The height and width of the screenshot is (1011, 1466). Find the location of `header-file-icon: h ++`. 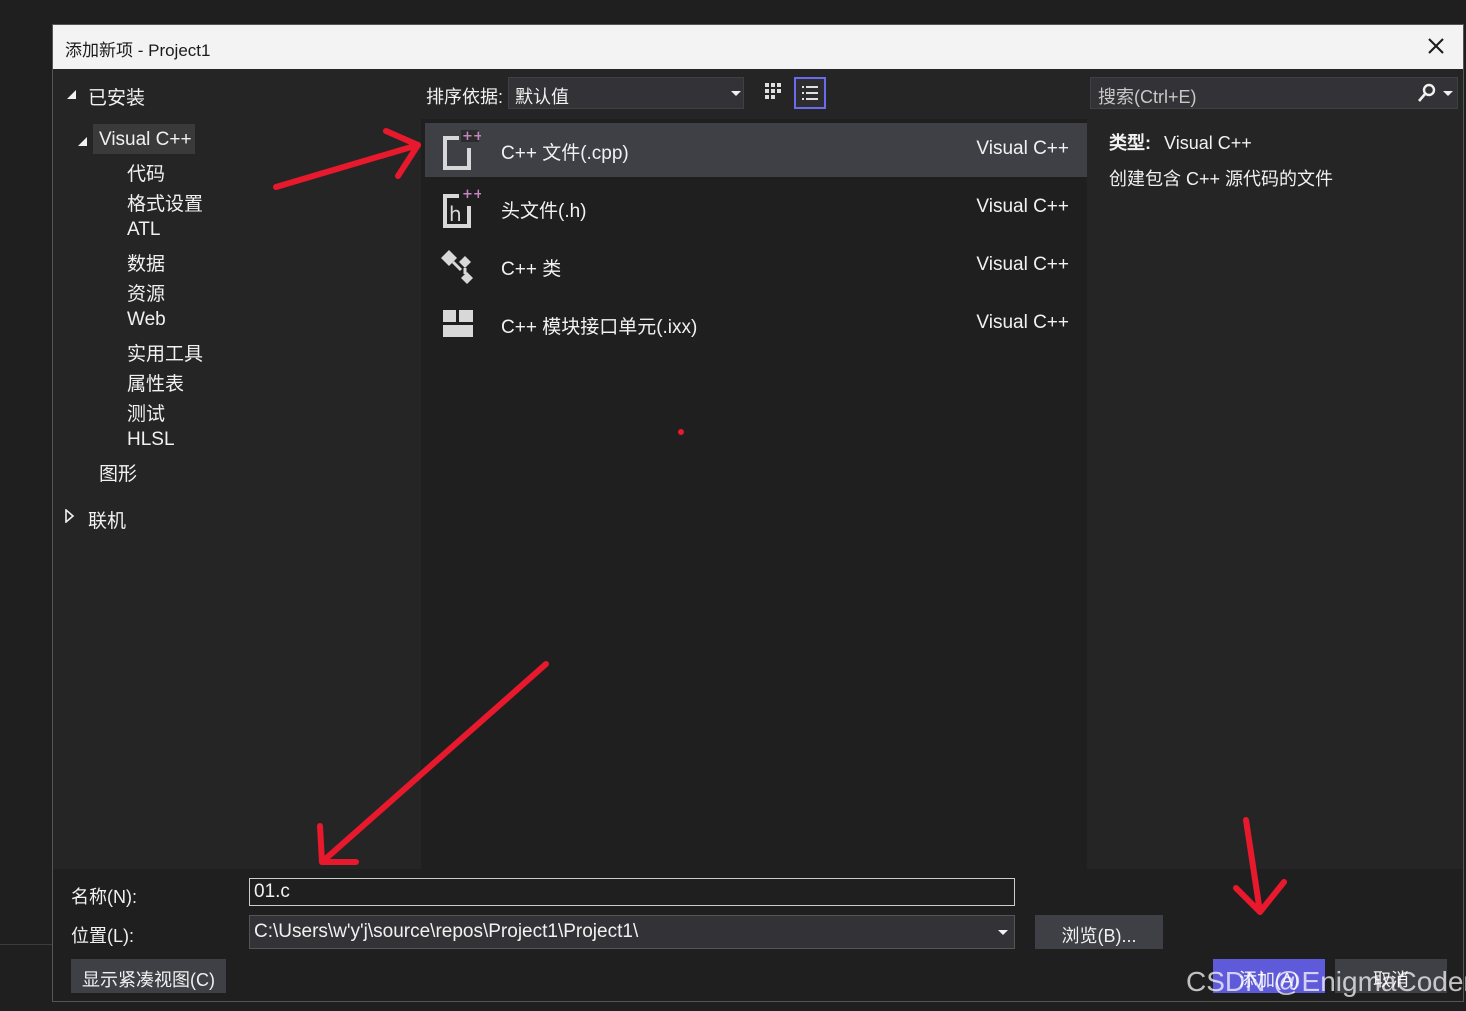

header-file-icon: h ++ is located at coordinates (462, 207).